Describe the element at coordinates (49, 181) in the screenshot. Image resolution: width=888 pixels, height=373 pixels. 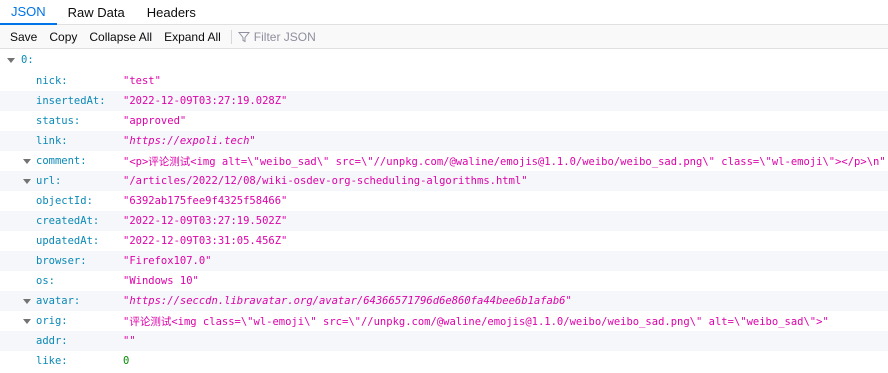
I see `tree-key: url:` at that location.